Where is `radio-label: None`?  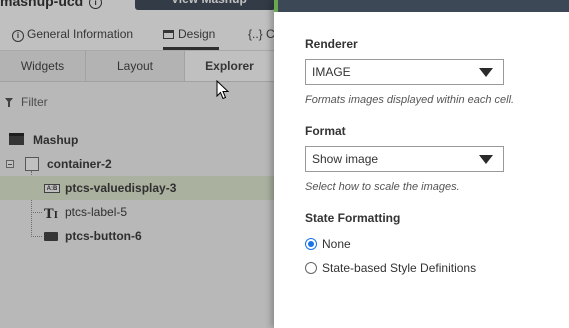 radio-label: None is located at coordinates (336, 244).